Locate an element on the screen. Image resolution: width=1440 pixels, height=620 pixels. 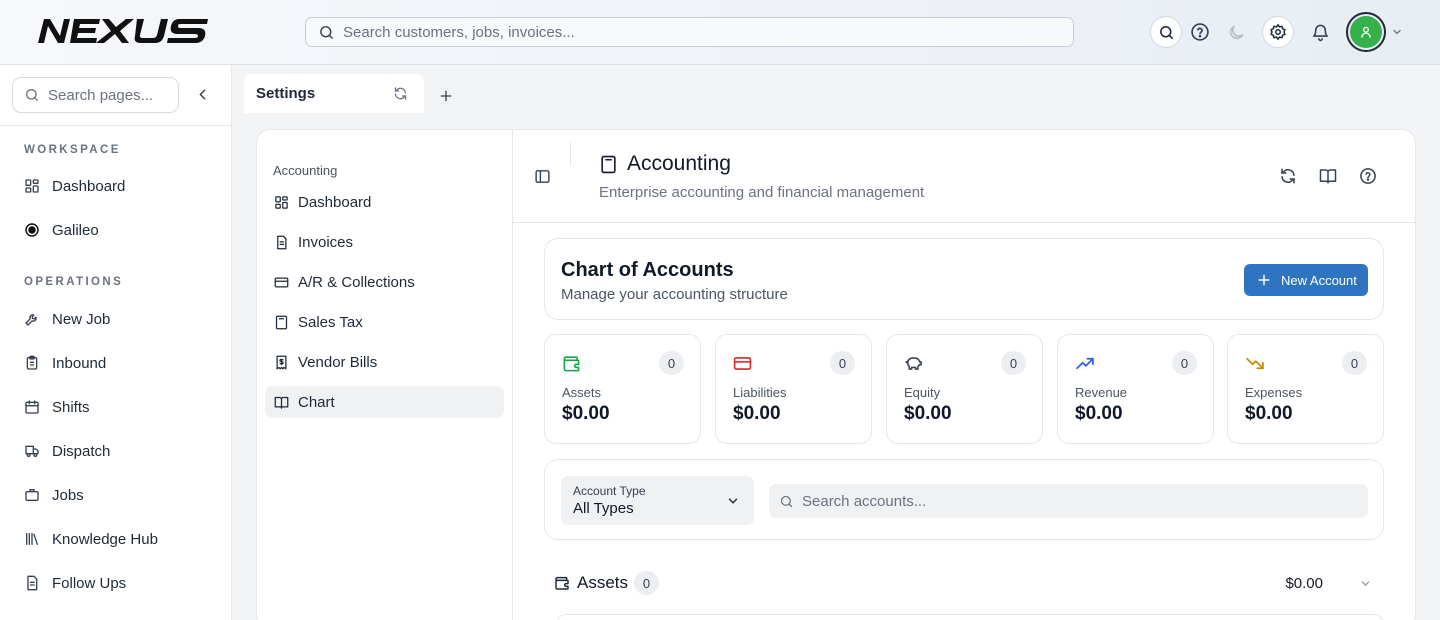
sidebar-toggle-icon is located at coordinates (542, 176).